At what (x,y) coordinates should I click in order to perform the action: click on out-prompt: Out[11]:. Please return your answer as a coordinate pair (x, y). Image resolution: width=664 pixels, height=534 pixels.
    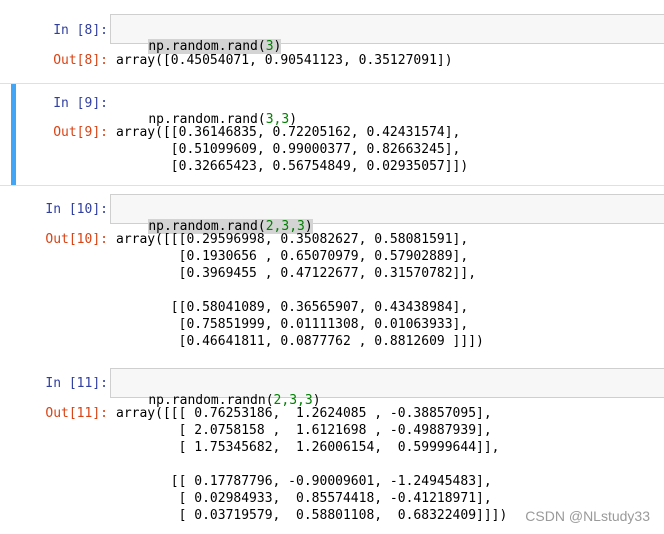
    Looking at the image, I should click on (76, 413).